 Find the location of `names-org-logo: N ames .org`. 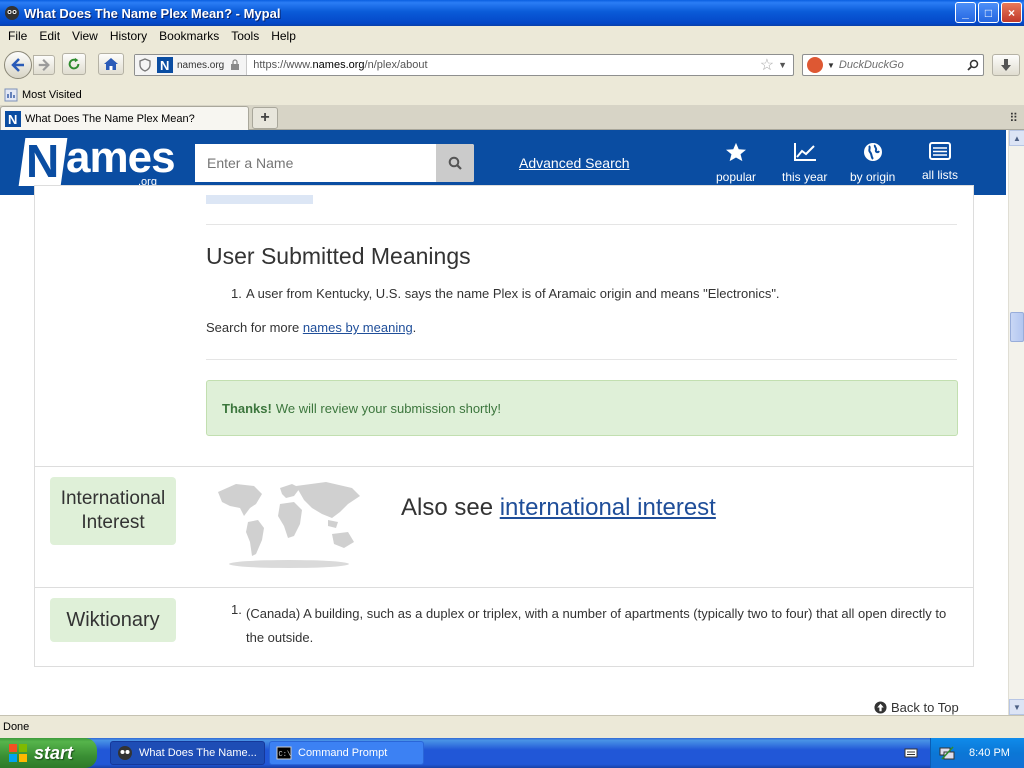

names-org-logo: N ames .org is located at coordinates (97, 161).